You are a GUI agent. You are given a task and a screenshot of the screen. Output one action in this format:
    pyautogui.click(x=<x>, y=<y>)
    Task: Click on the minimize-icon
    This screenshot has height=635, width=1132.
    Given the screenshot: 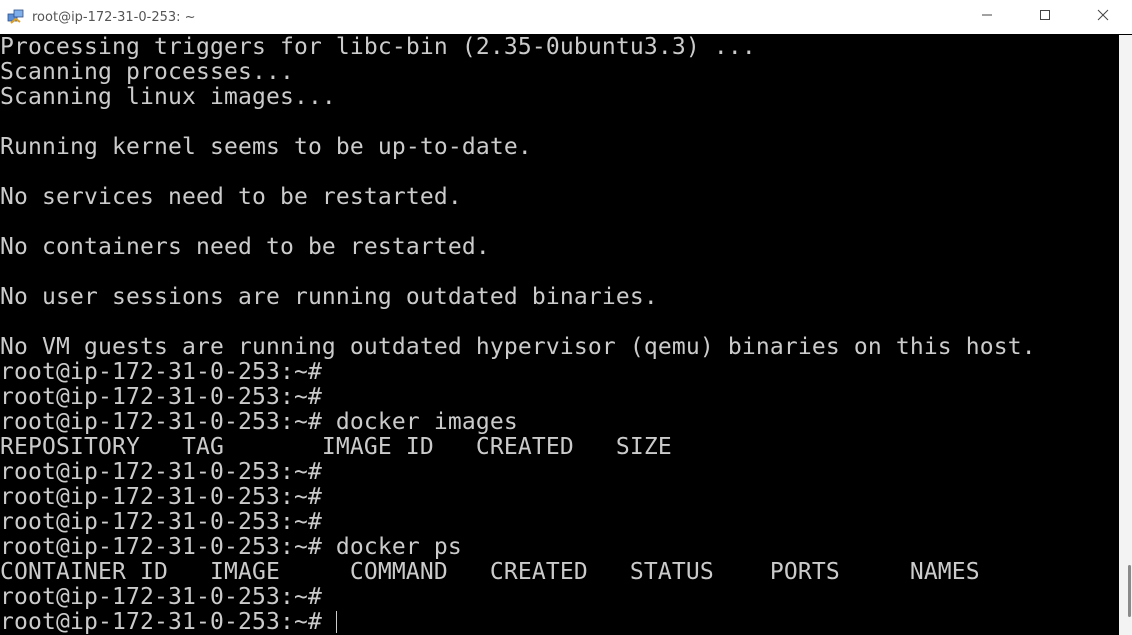 What is the action you would take?
    pyautogui.click(x=987, y=17)
    